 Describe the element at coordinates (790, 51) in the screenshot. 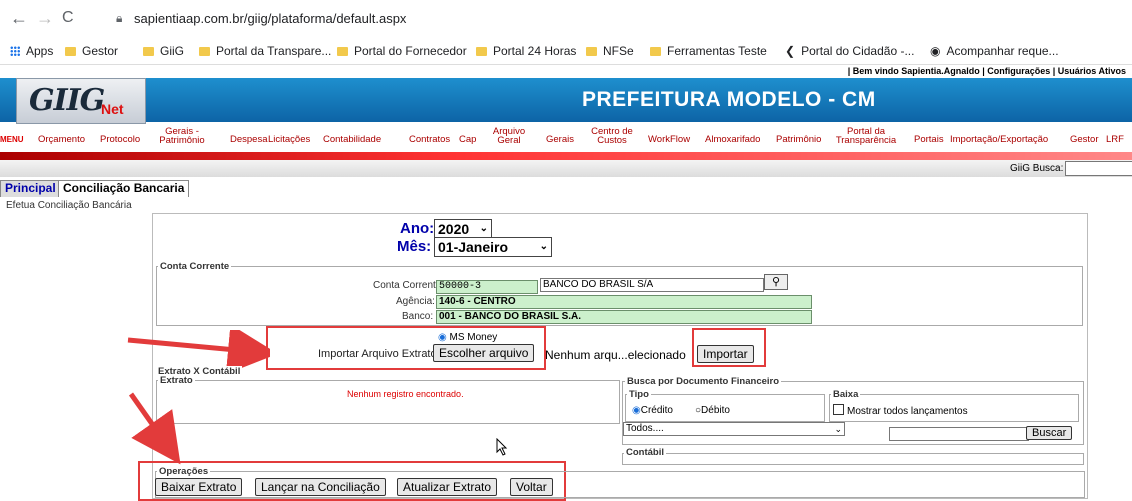

I see `chevron-left-icon: ❮` at that location.